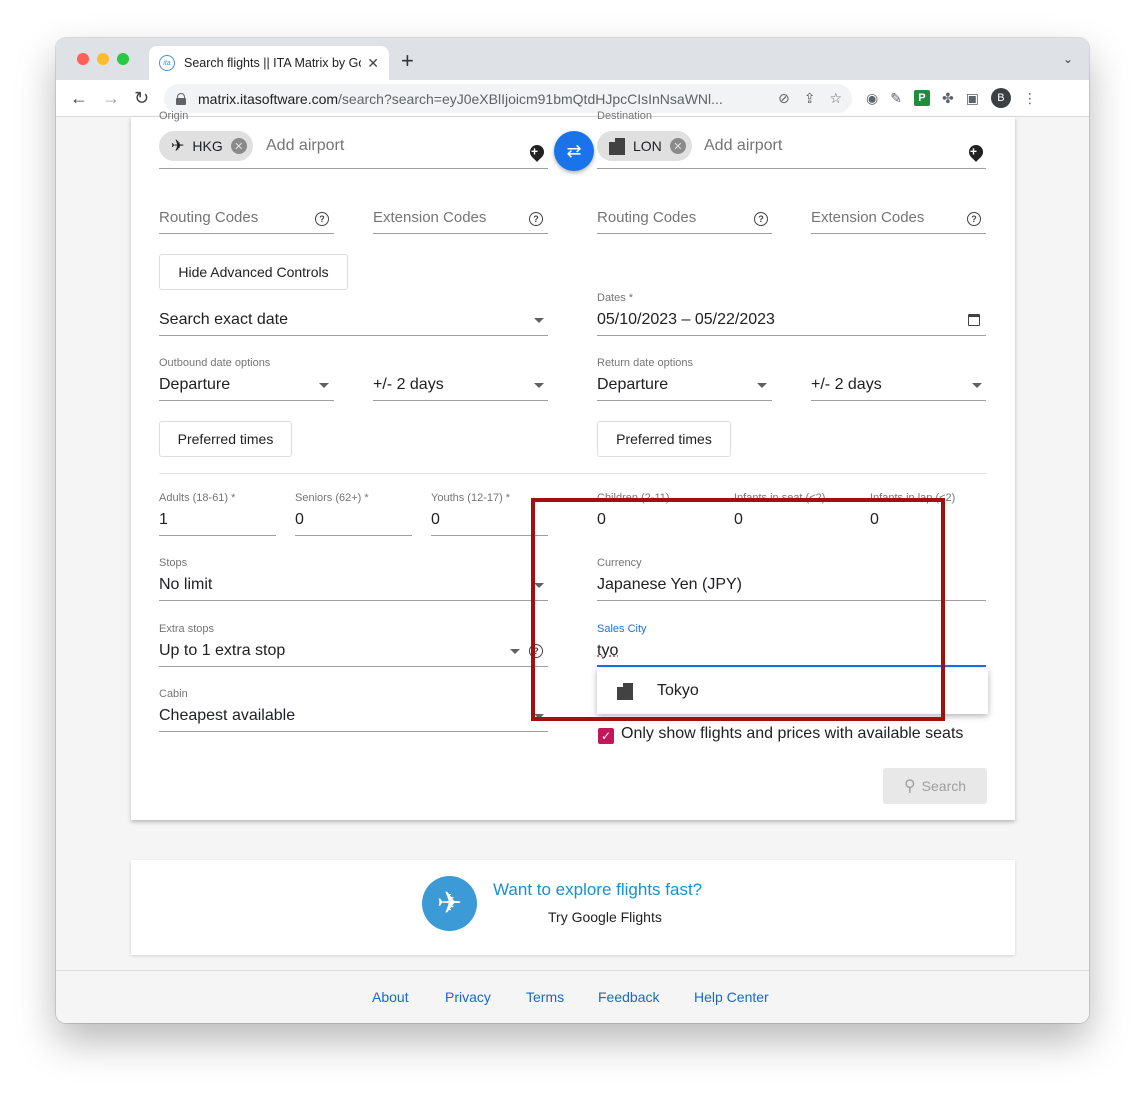  I want to click on seniors-value: 0, so click(299, 520).